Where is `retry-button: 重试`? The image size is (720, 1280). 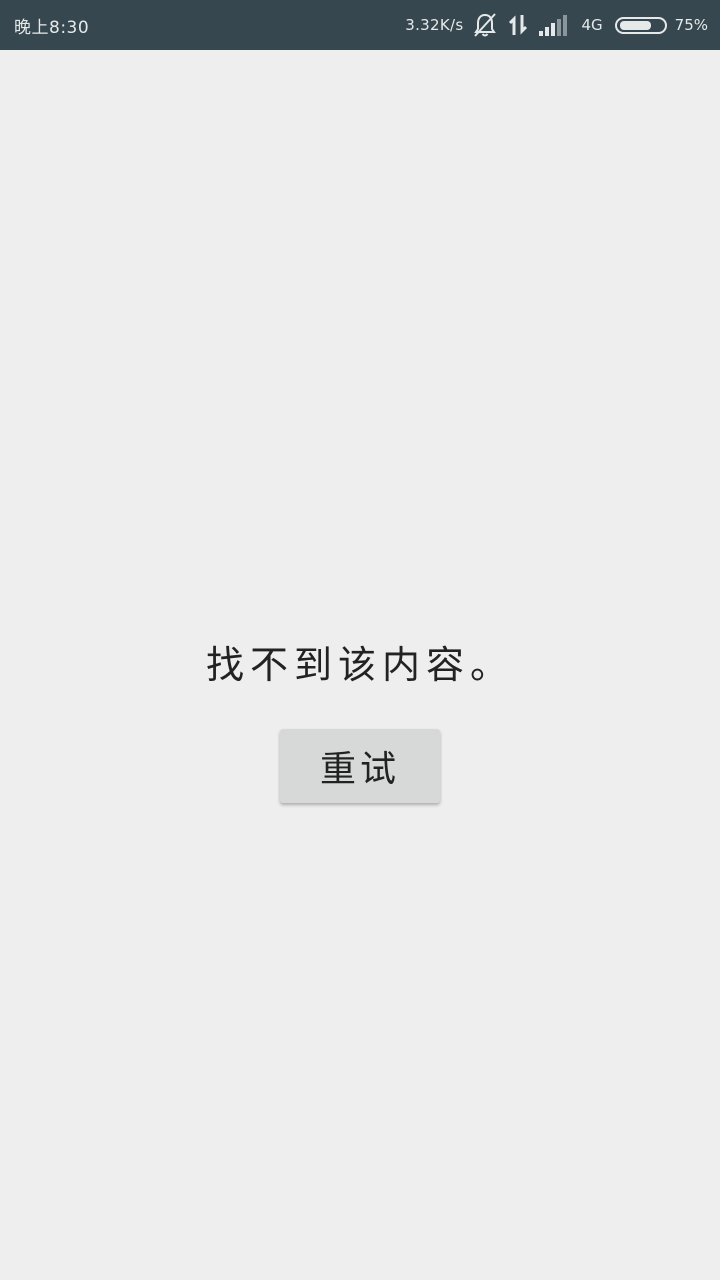
retry-button: 重试 is located at coordinates (360, 766).